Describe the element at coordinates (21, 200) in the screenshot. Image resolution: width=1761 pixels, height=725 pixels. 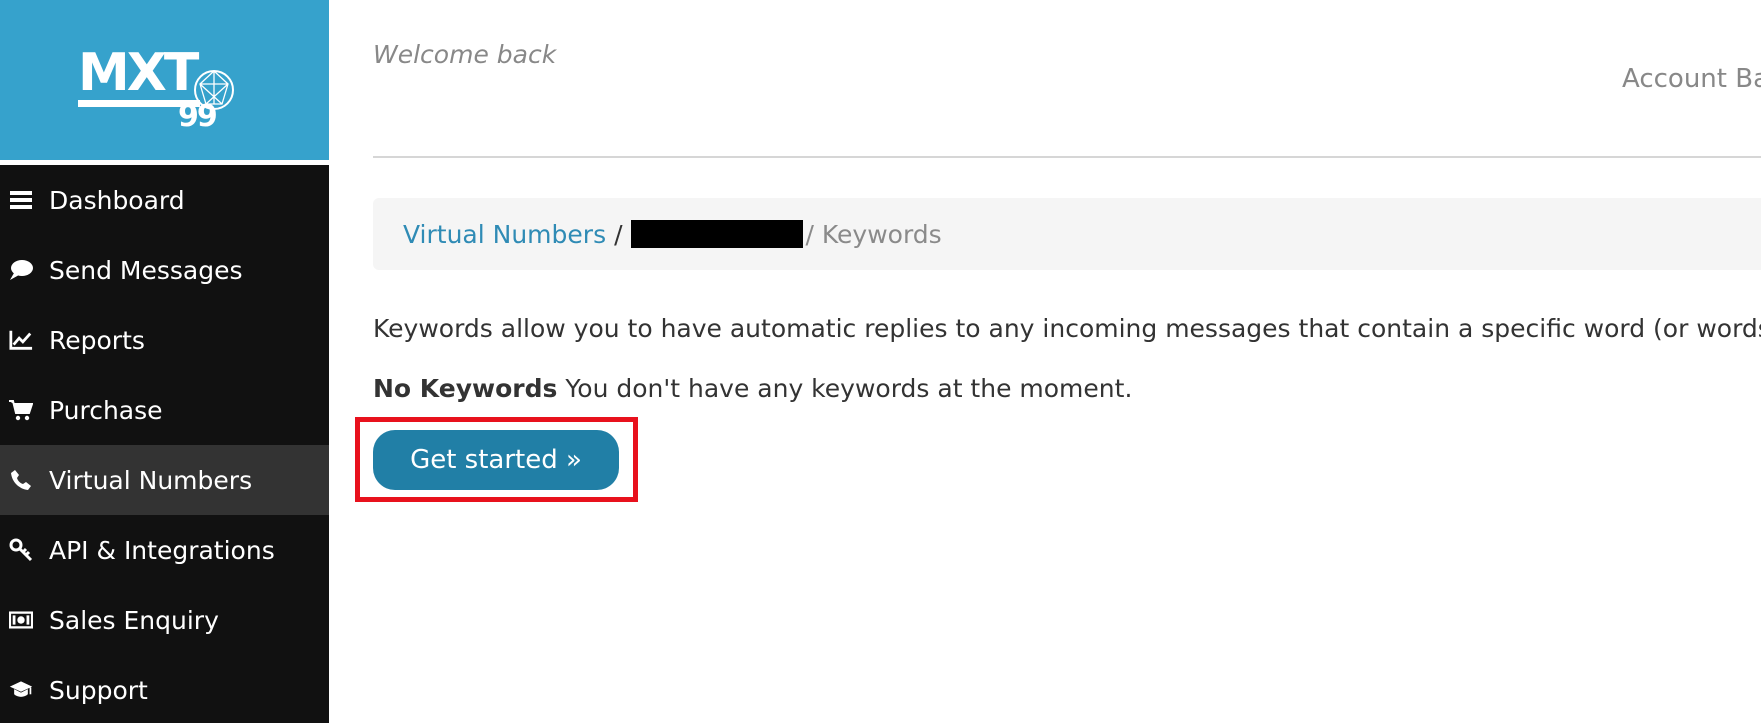
I see `bars-icon` at that location.